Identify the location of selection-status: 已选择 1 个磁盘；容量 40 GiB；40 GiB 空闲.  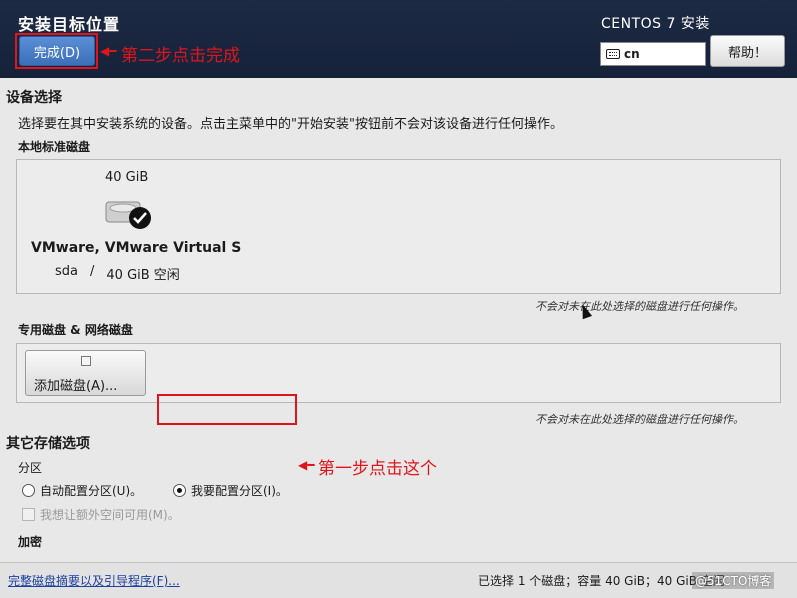
(601, 581).